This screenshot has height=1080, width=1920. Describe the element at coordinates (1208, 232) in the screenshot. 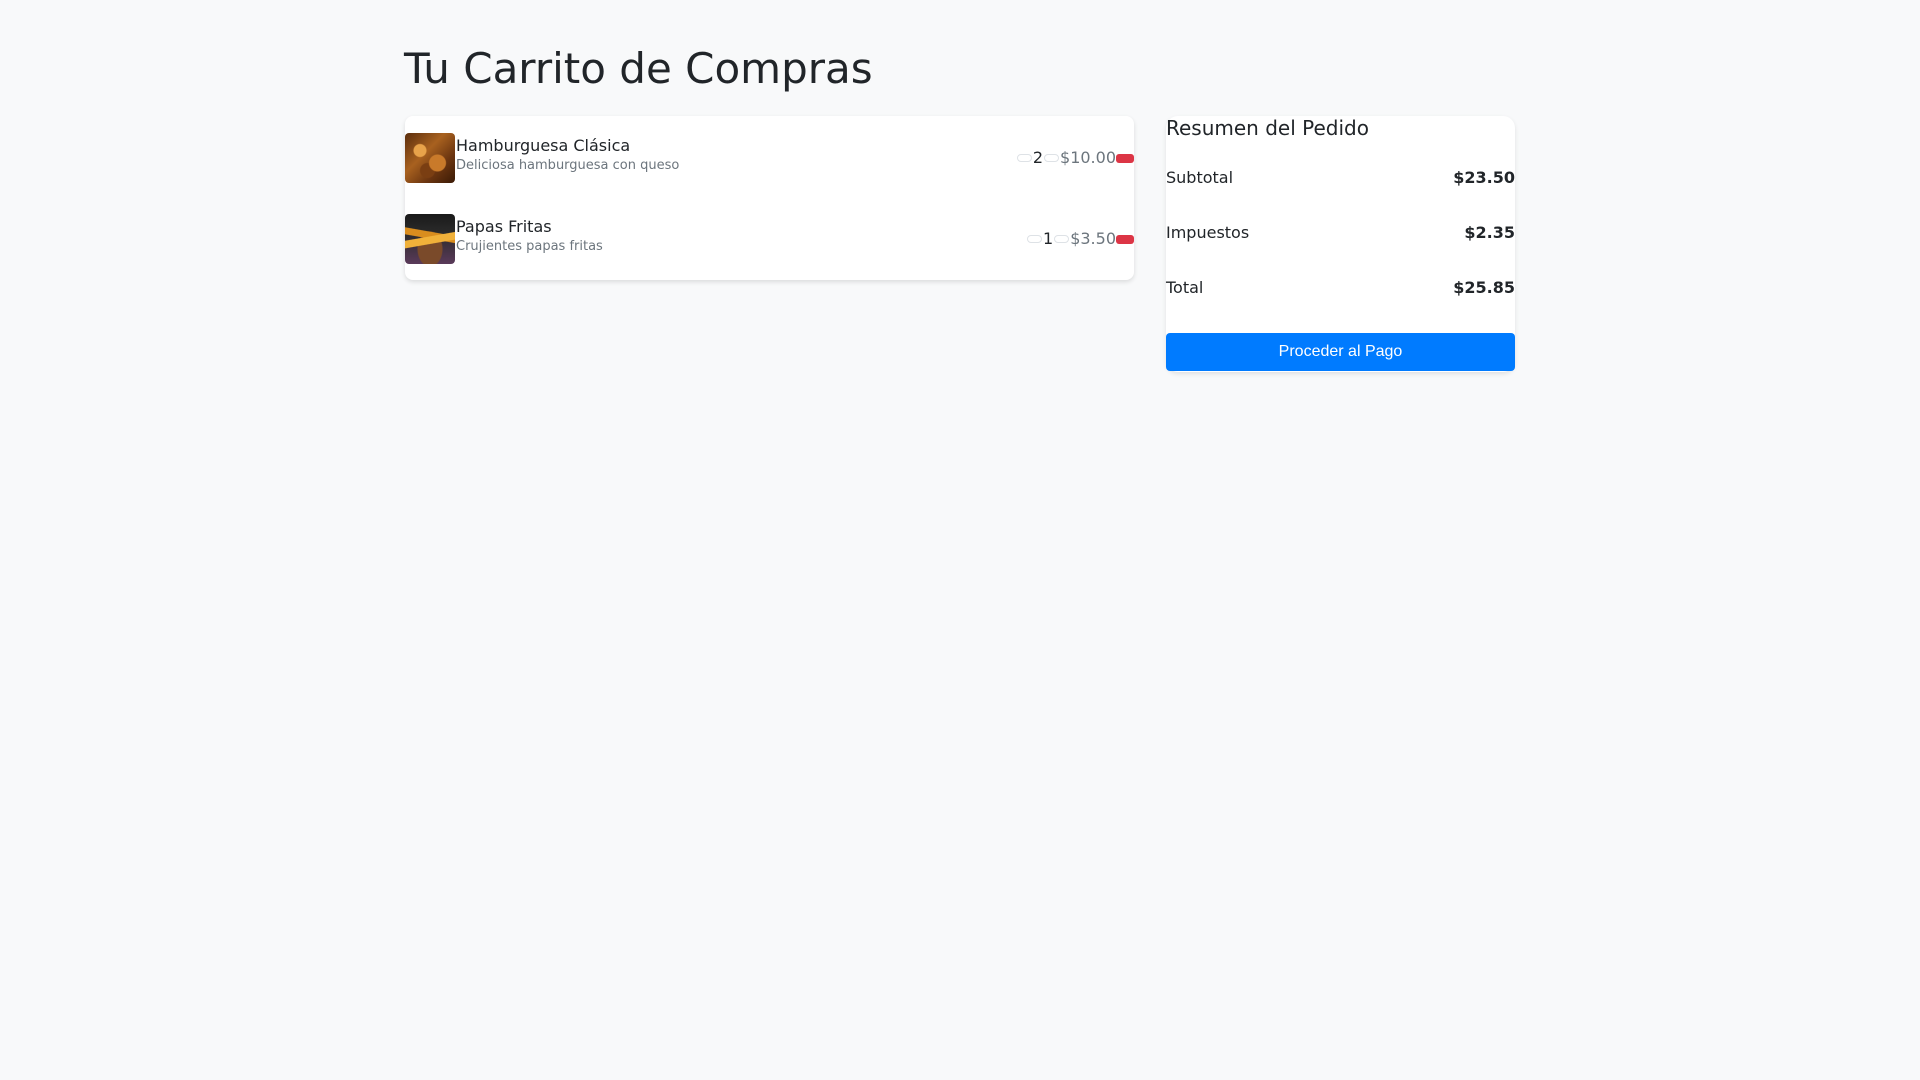

I see `tax-label: Impuestos` at that location.